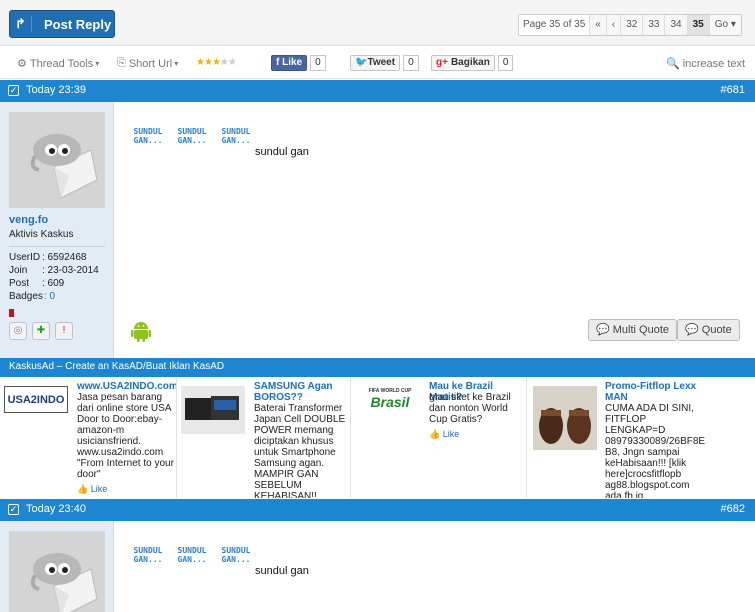  I want to click on badges-row: Badges: 0, so click(32, 296).